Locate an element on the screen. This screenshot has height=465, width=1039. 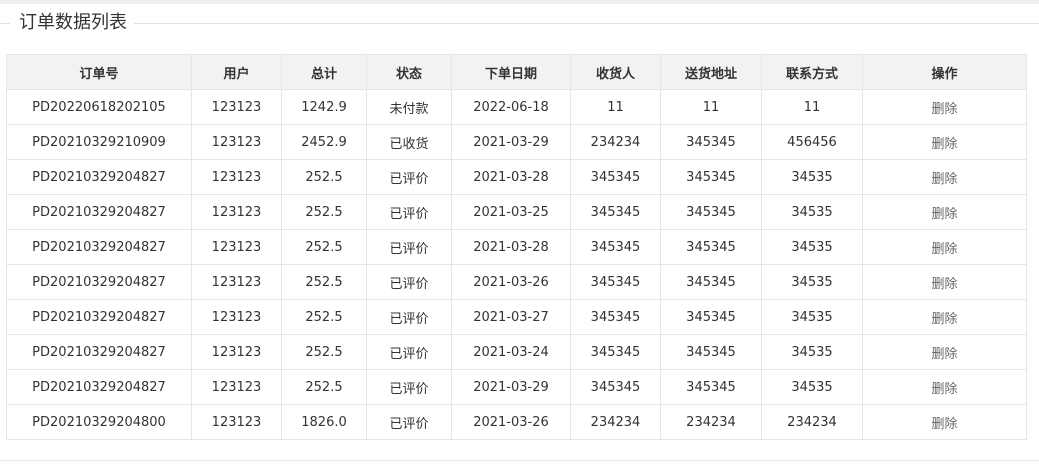
order-date-cell: 2021-03-24 is located at coordinates (511, 352).